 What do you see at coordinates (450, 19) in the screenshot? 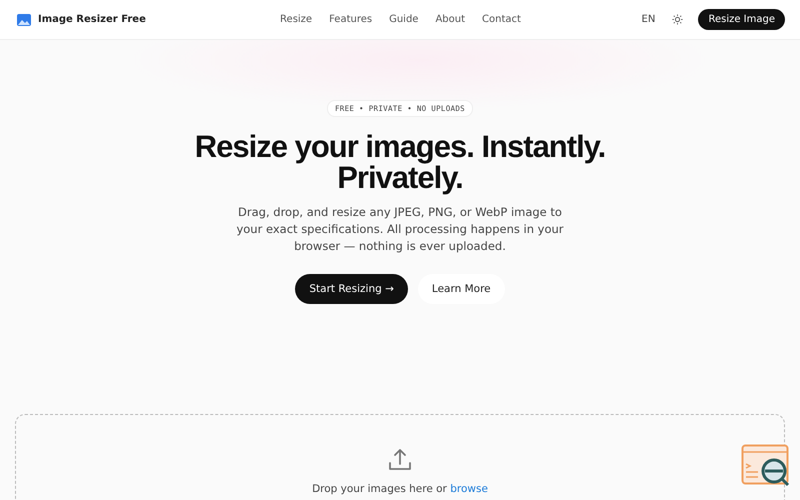
I see `nav-link: About` at bounding box center [450, 19].